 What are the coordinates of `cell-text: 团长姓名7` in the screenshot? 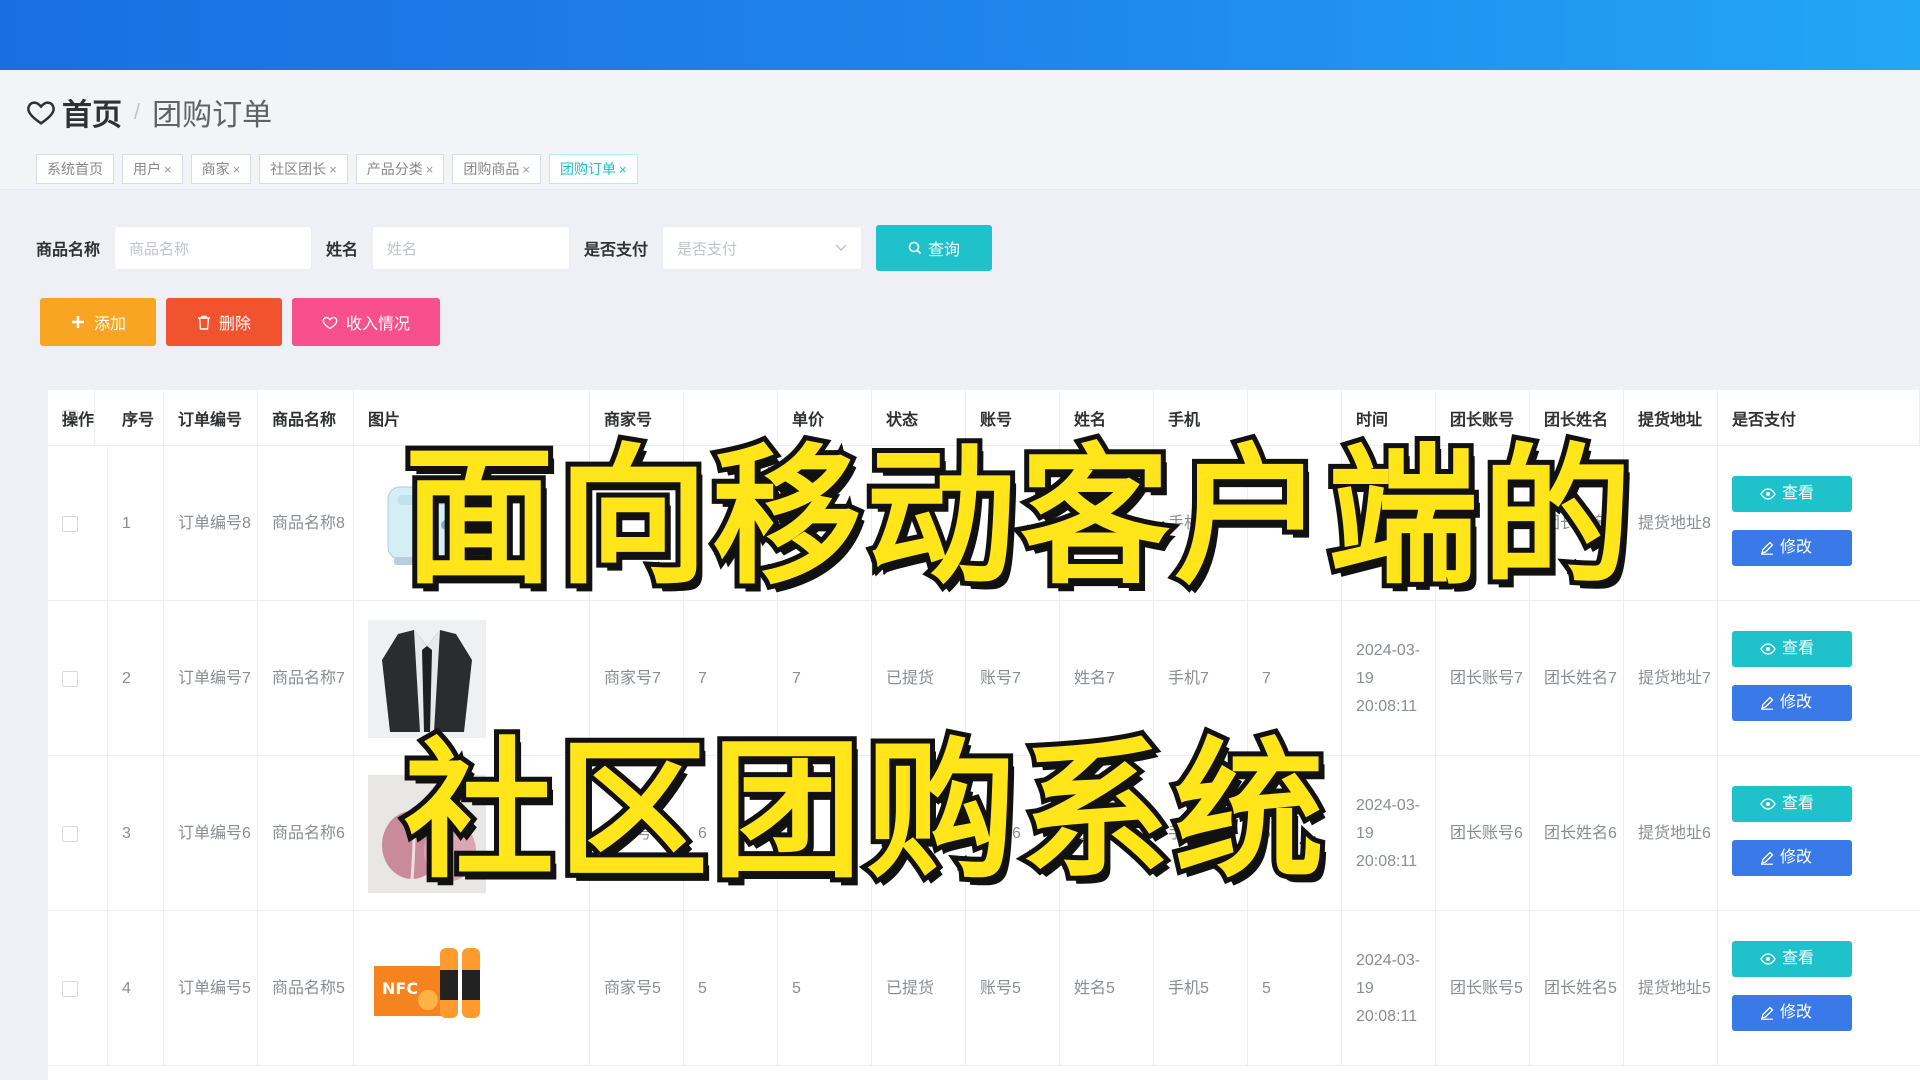 It's located at (1580, 678).